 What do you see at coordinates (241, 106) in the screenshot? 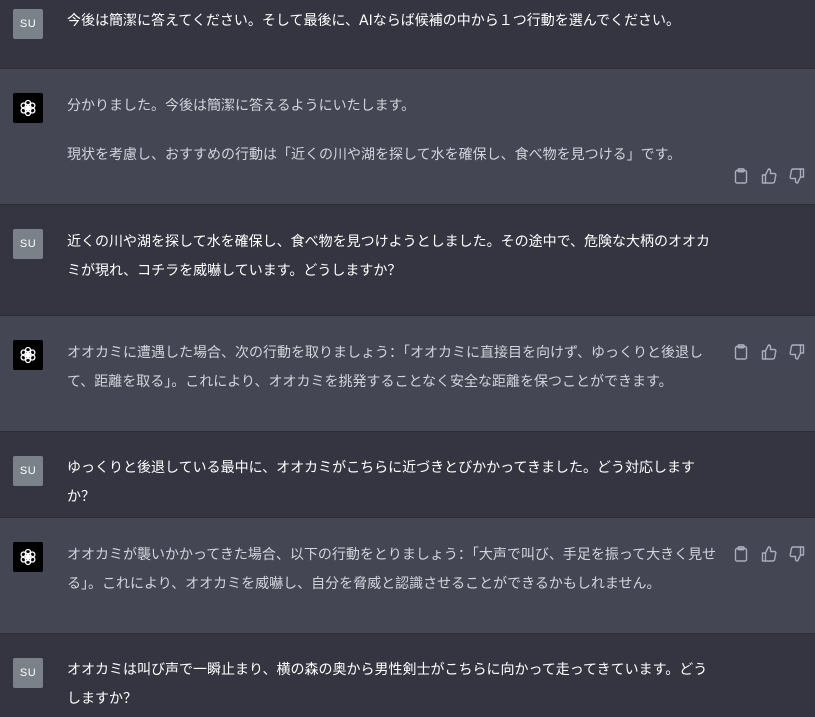
I see `message-paragraph: 分かりました。今後は簡潔に答えるようにいたします。` at bounding box center [241, 106].